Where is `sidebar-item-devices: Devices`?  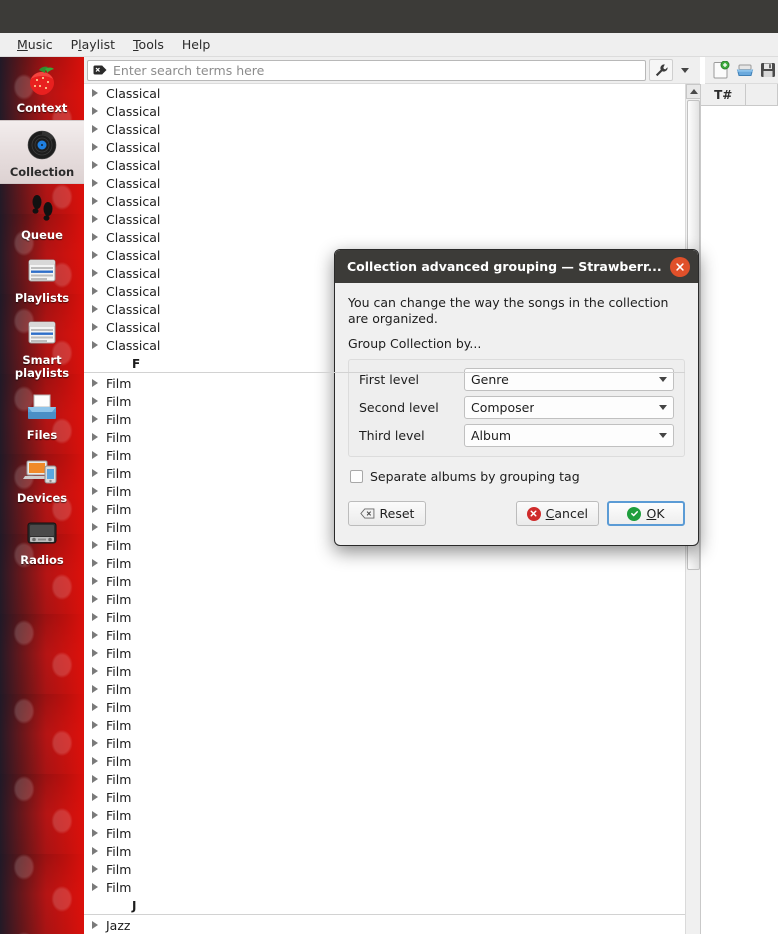
sidebar-item-devices: Devices is located at coordinates (42, 478).